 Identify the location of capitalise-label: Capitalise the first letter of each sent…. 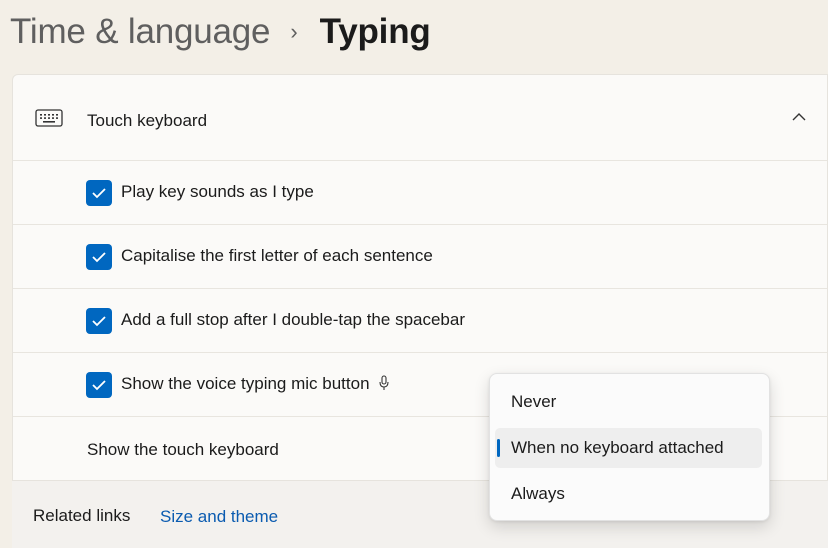
(277, 255).